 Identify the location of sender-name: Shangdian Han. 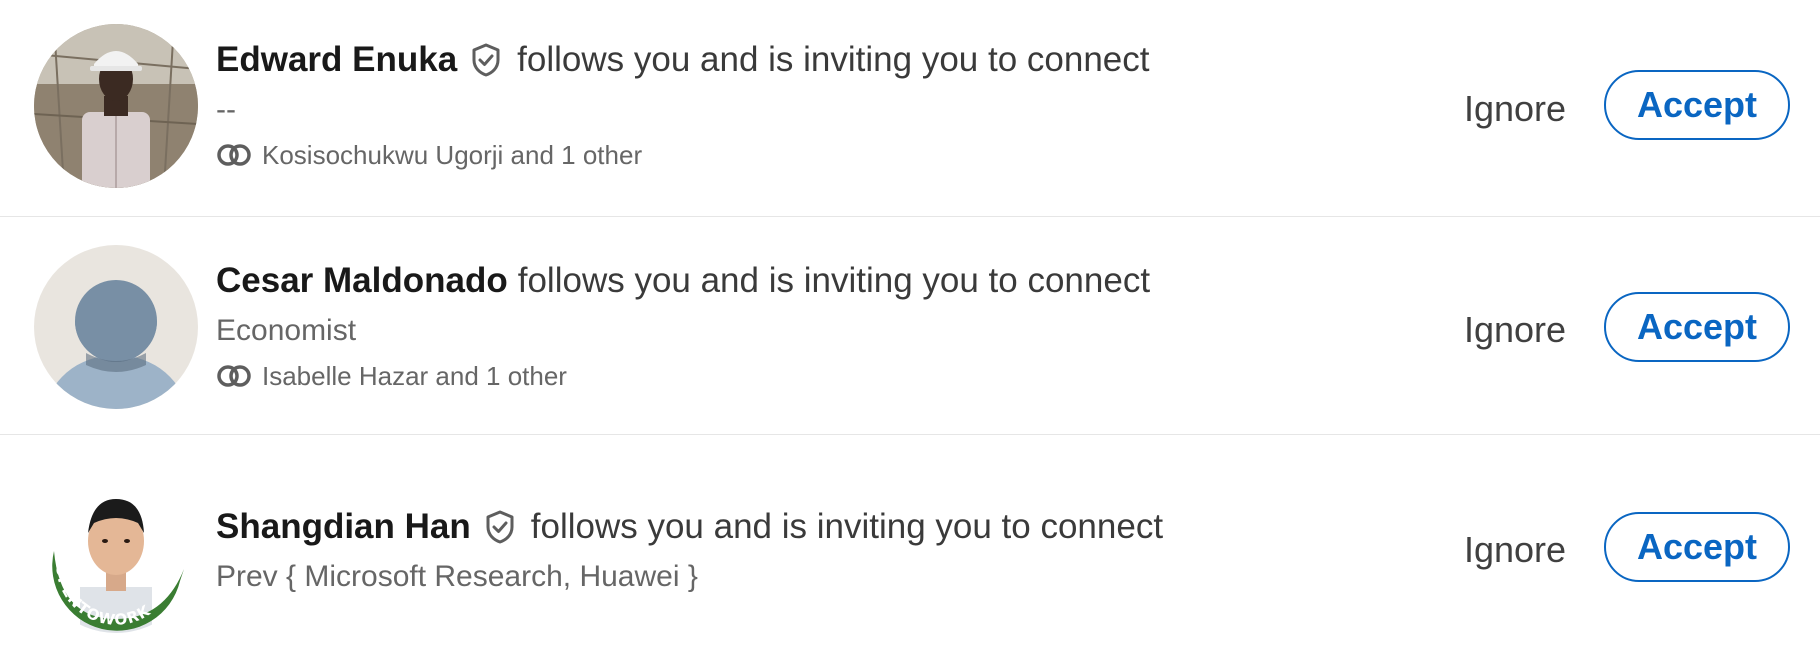
(343, 527).